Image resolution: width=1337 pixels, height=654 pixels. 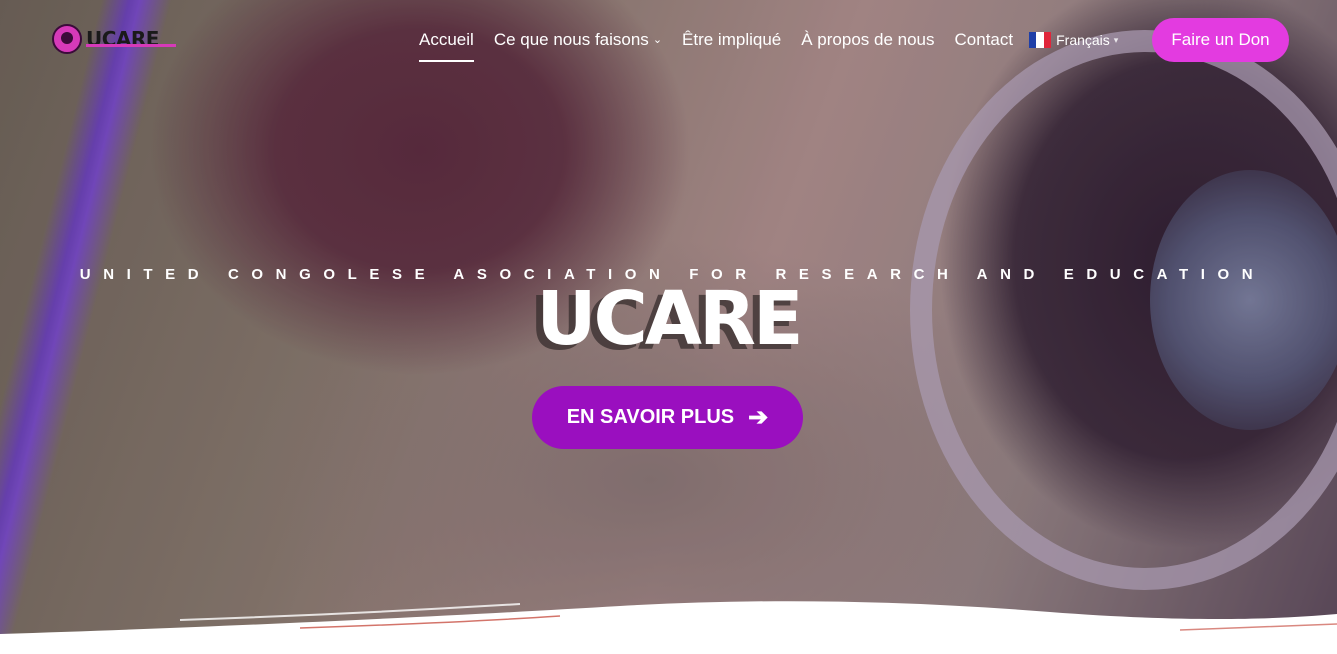 What do you see at coordinates (131, 45) in the screenshot?
I see `logo-underline` at bounding box center [131, 45].